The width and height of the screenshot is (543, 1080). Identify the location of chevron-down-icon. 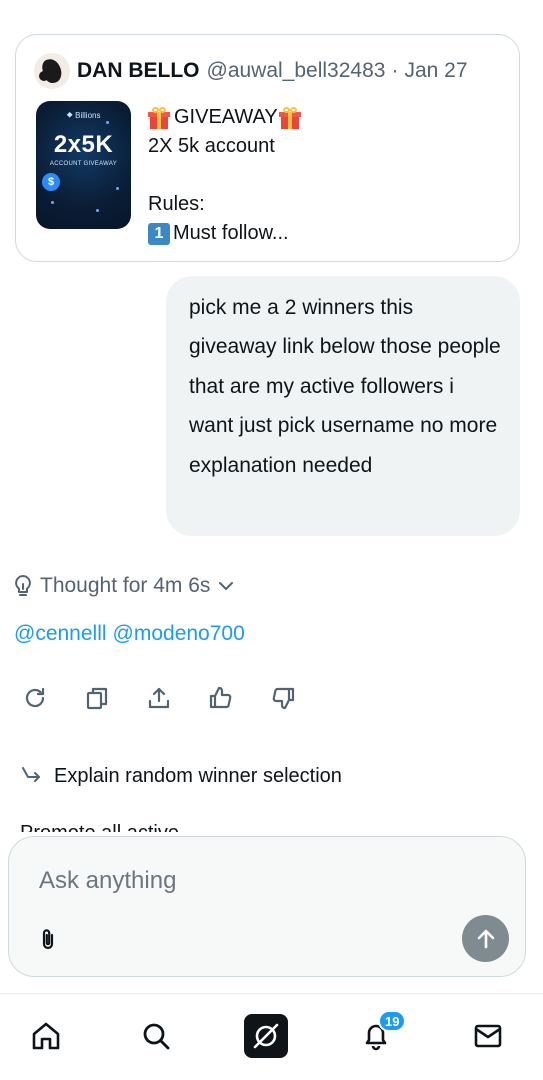
(226, 586).